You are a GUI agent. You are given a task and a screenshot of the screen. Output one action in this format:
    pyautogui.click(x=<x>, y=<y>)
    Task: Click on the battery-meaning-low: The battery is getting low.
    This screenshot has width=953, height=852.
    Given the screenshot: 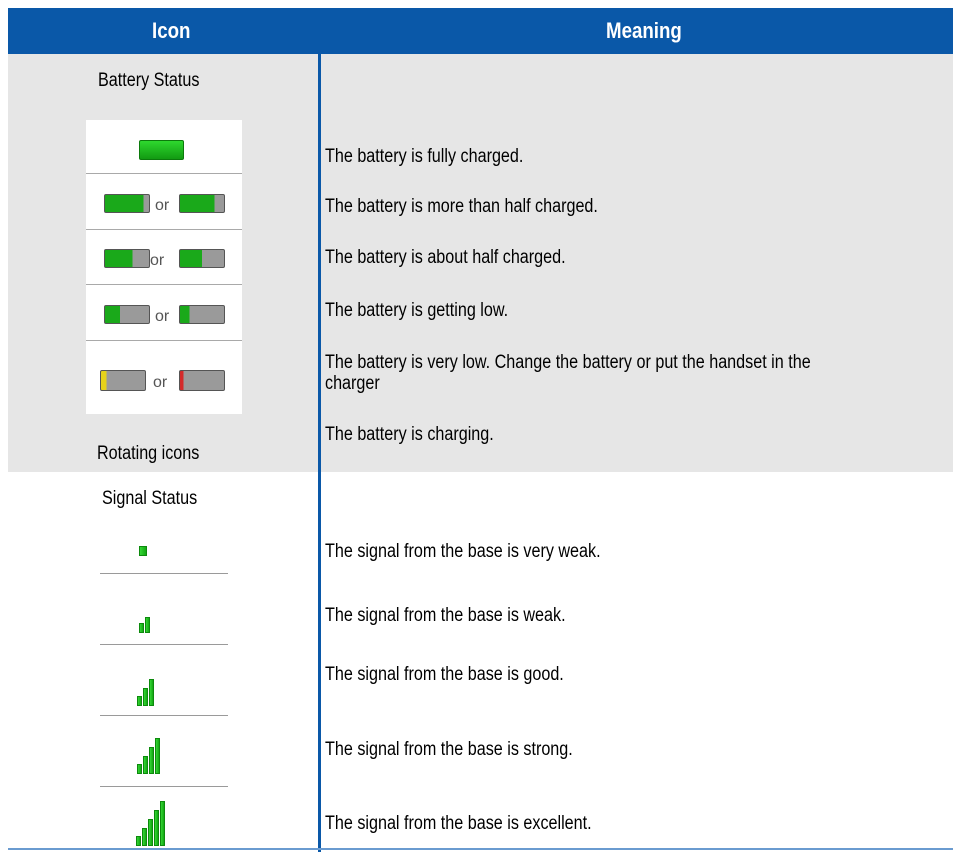 What is the action you would take?
    pyautogui.click(x=417, y=310)
    